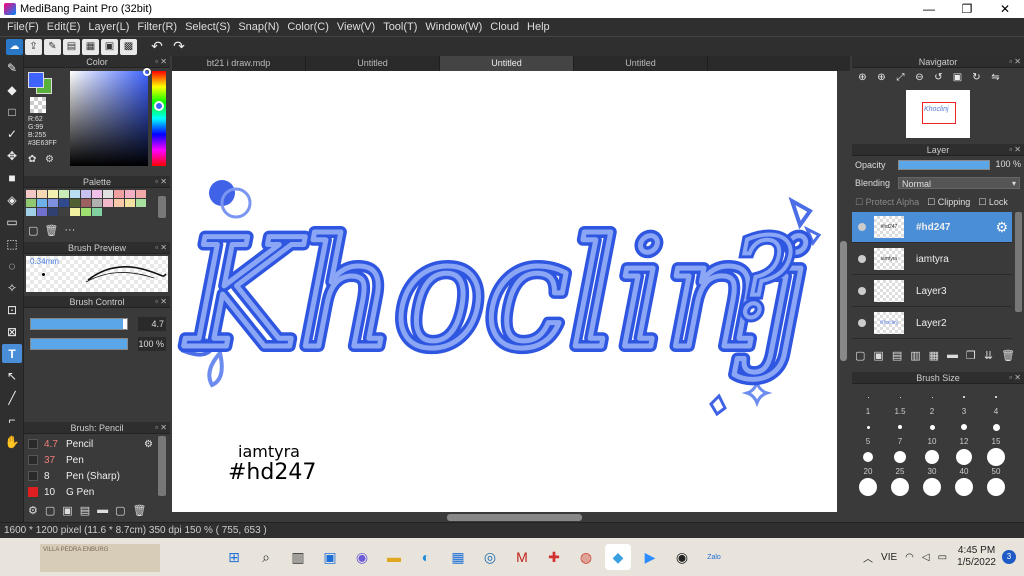 This screenshot has height=576, width=1024. Describe the element at coordinates (159, 118) in the screenshot. I see `hue-slider` at that location.